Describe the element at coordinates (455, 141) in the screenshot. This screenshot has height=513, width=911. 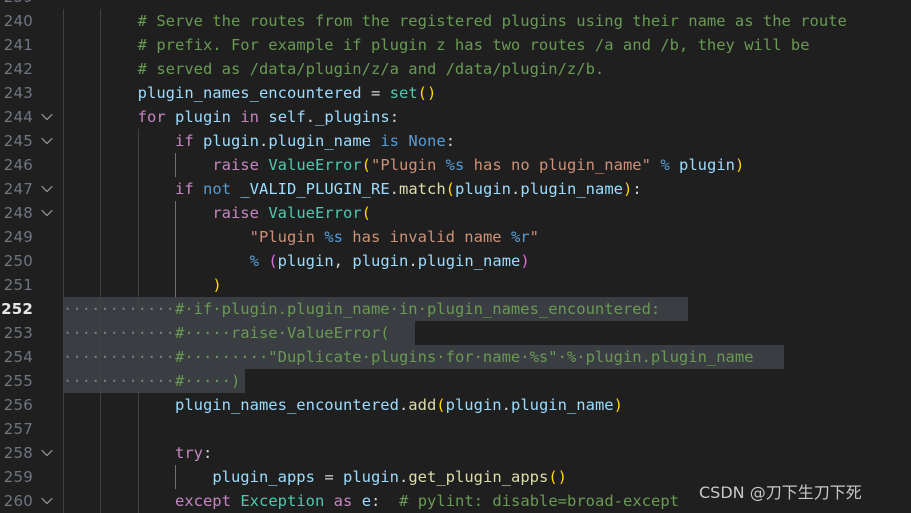
I see `code-line: 245 if plugin.plugin_name is None:` at that location.